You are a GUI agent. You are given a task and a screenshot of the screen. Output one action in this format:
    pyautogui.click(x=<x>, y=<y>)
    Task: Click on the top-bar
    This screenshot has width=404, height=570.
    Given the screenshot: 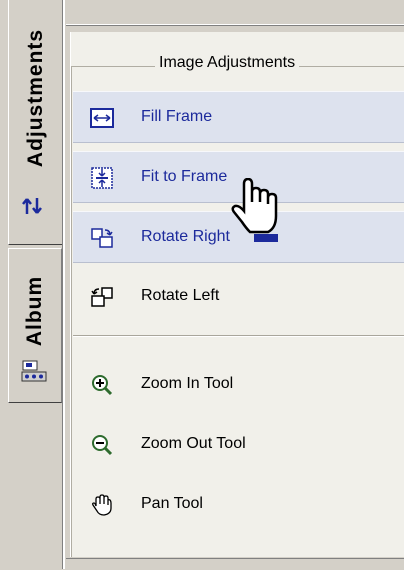 What is the action you would take?
    pyautogui.click(x=235, y=12)
    